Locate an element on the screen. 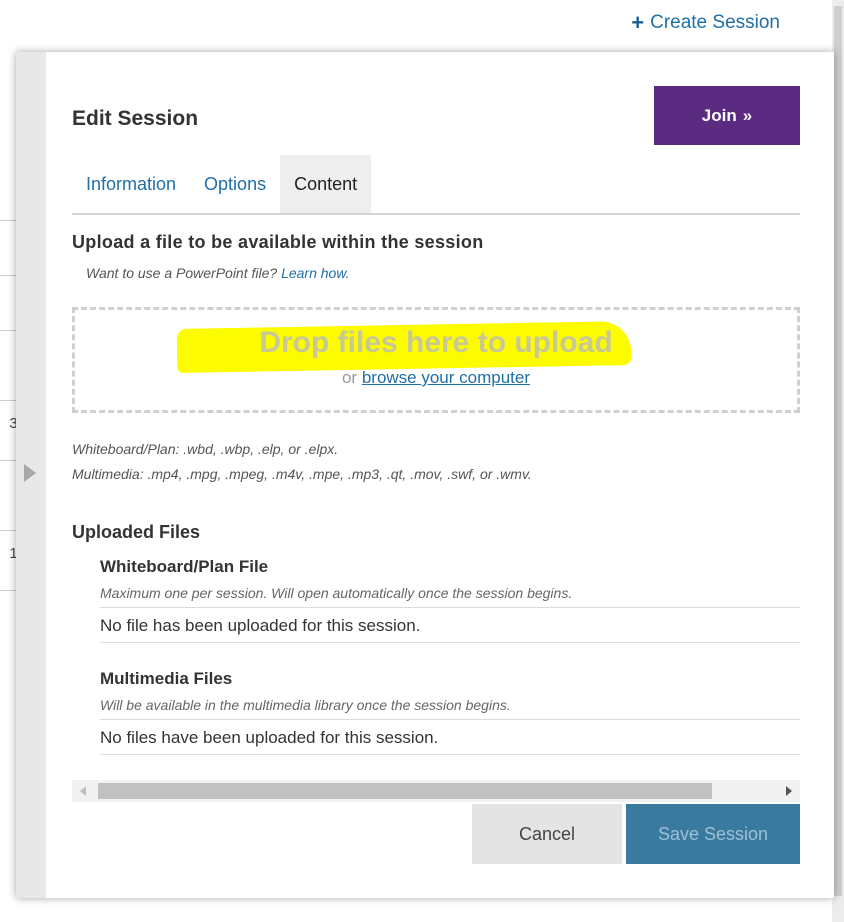  join-button: Join » is located at coordinates (727, 115).